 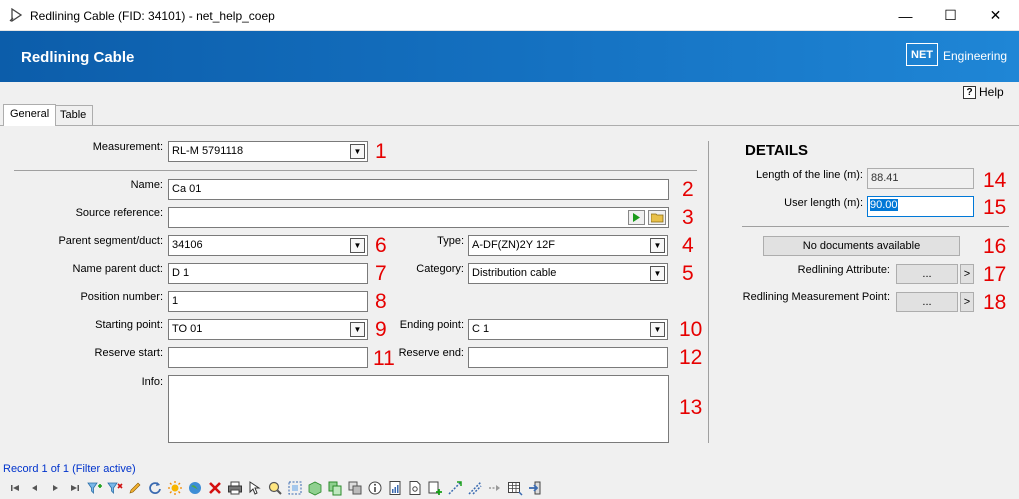 What do you see at coordinates (16, 15) in the screenshot?
I see `app-icon` at bounding box center [16, 15].